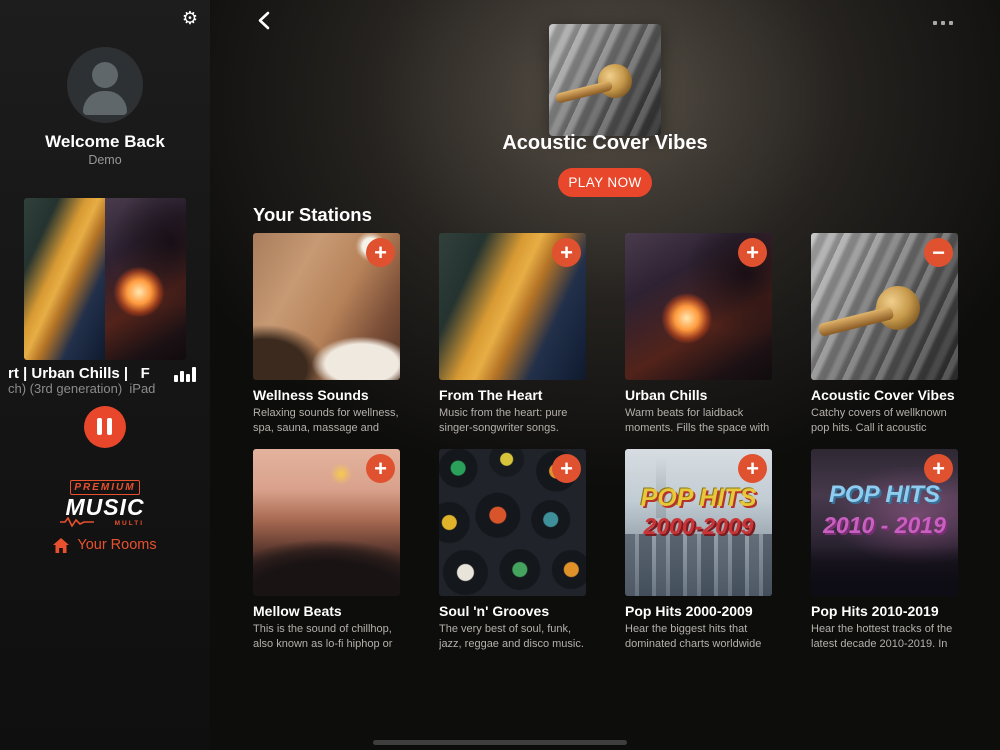 This screenshot has height=750, width=1000. I want to click on station-card-title: Pop Hits 2010-2019, so click(875, 611).